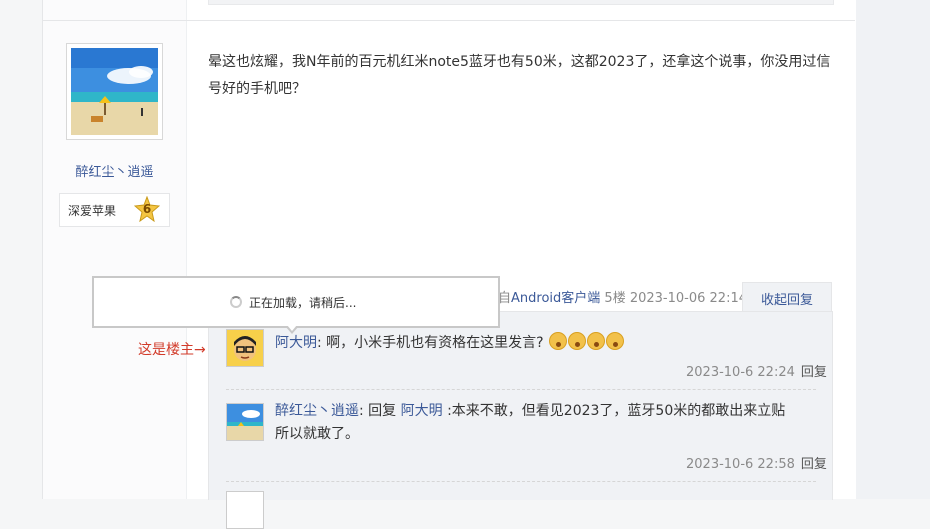 This screenshot has height=529, width=930. I want to click on reply-item: 阿大明: 啊，小米手机也有资格在这里发言?, so click(450, 343).